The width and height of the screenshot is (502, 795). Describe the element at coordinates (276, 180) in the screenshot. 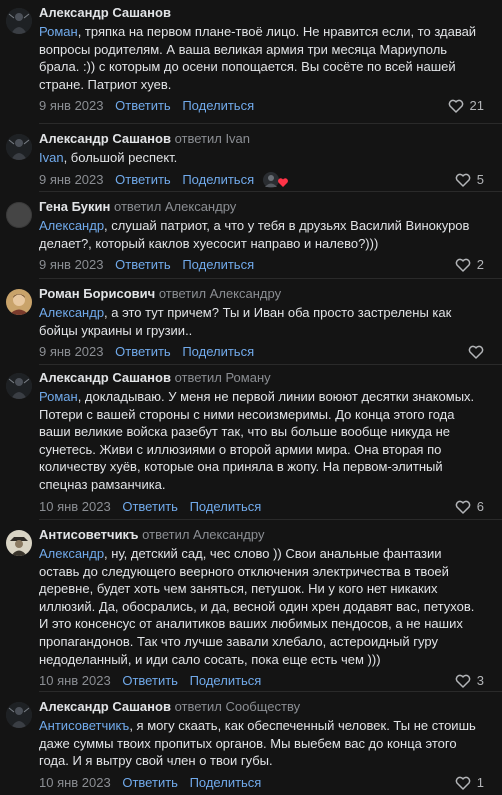

I see `liked-by-indicator` at that location.